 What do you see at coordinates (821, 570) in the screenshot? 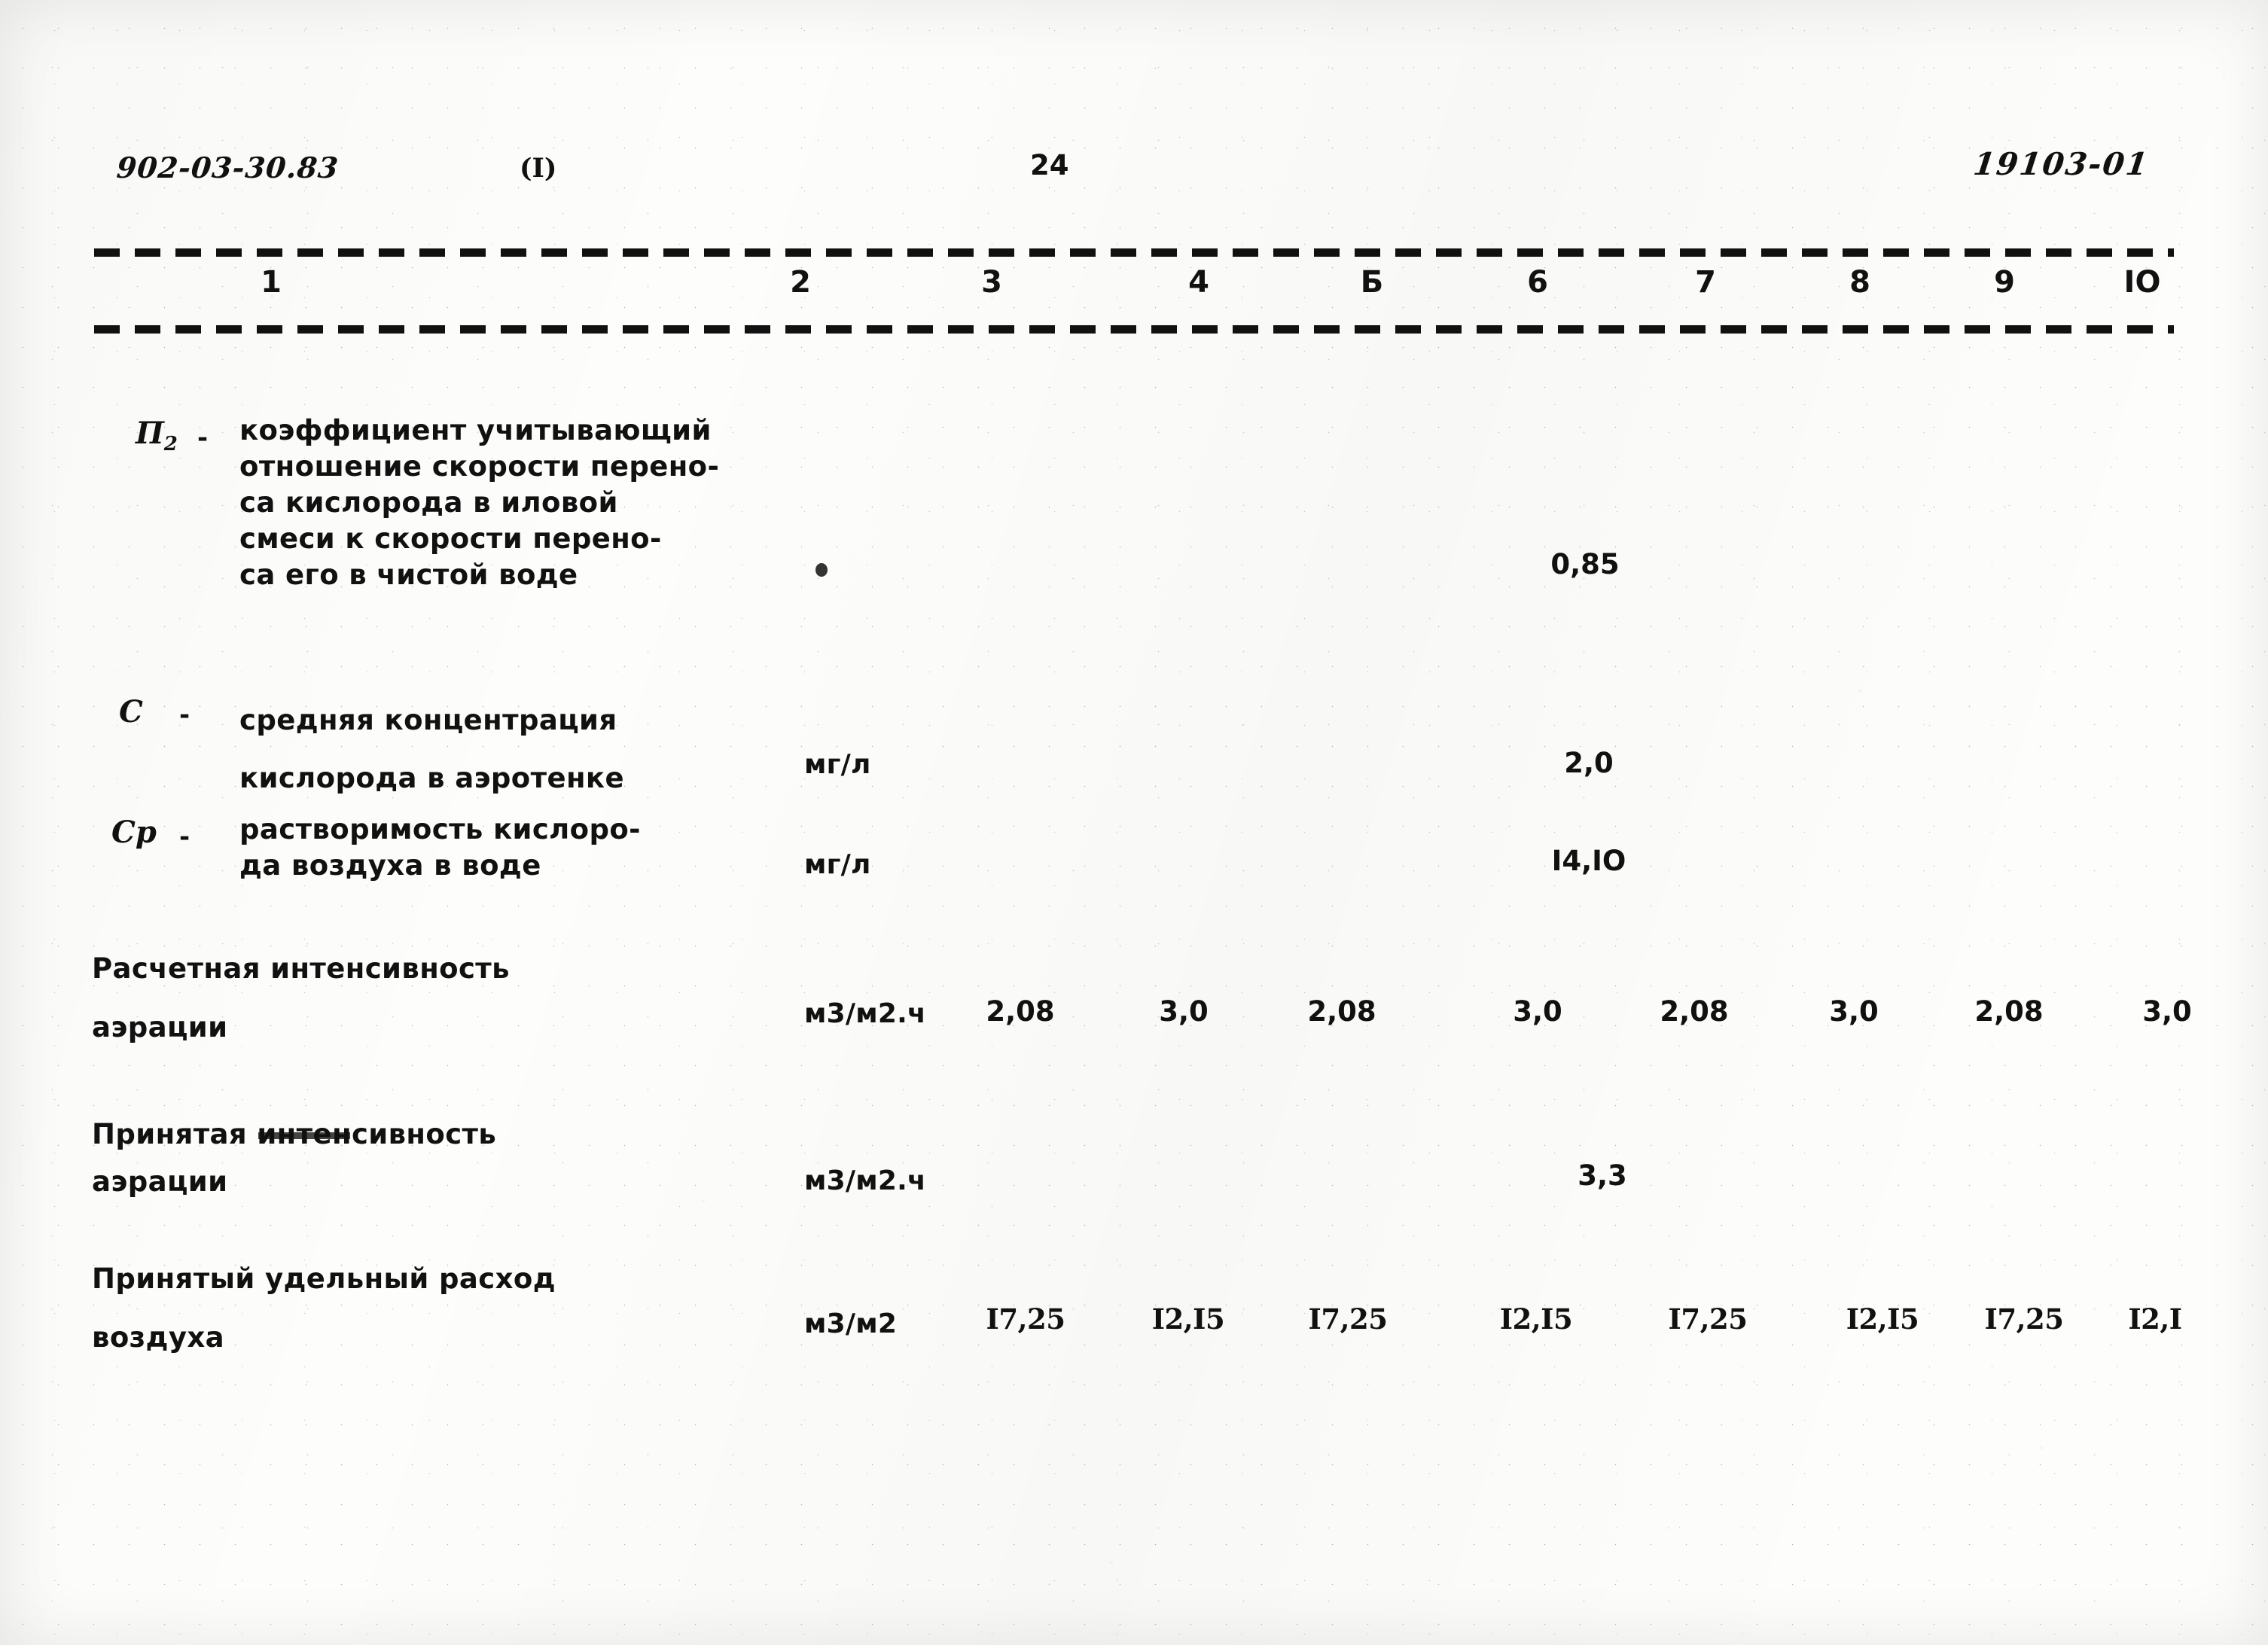
I see `scan-blot` at bounding box center [821, 570].